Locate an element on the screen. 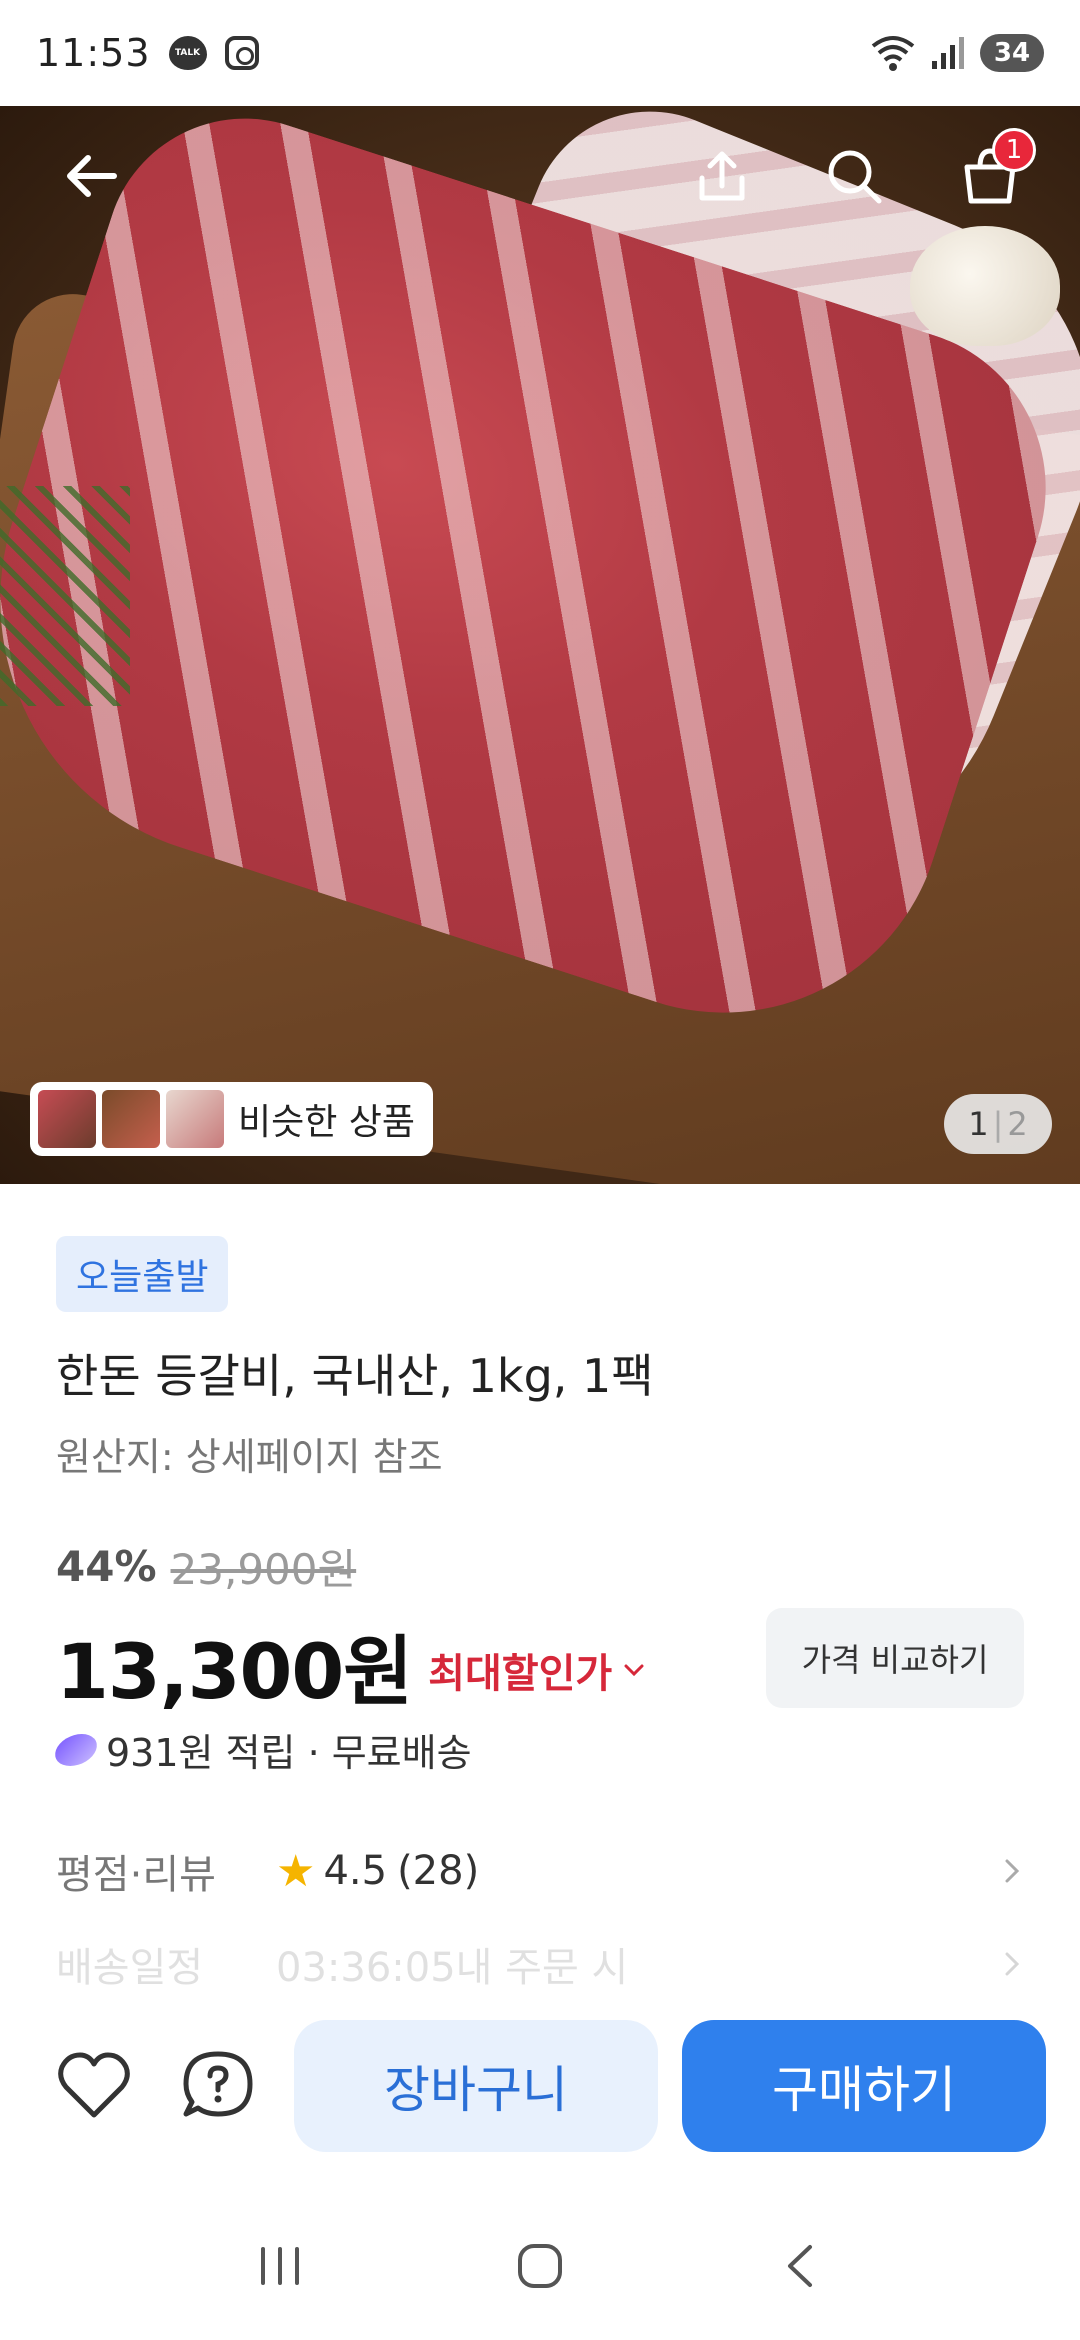 The width and height of the screenshot is (1080, 2340). kakaotalk-icon: TALK is located at coordinates (187, 53).